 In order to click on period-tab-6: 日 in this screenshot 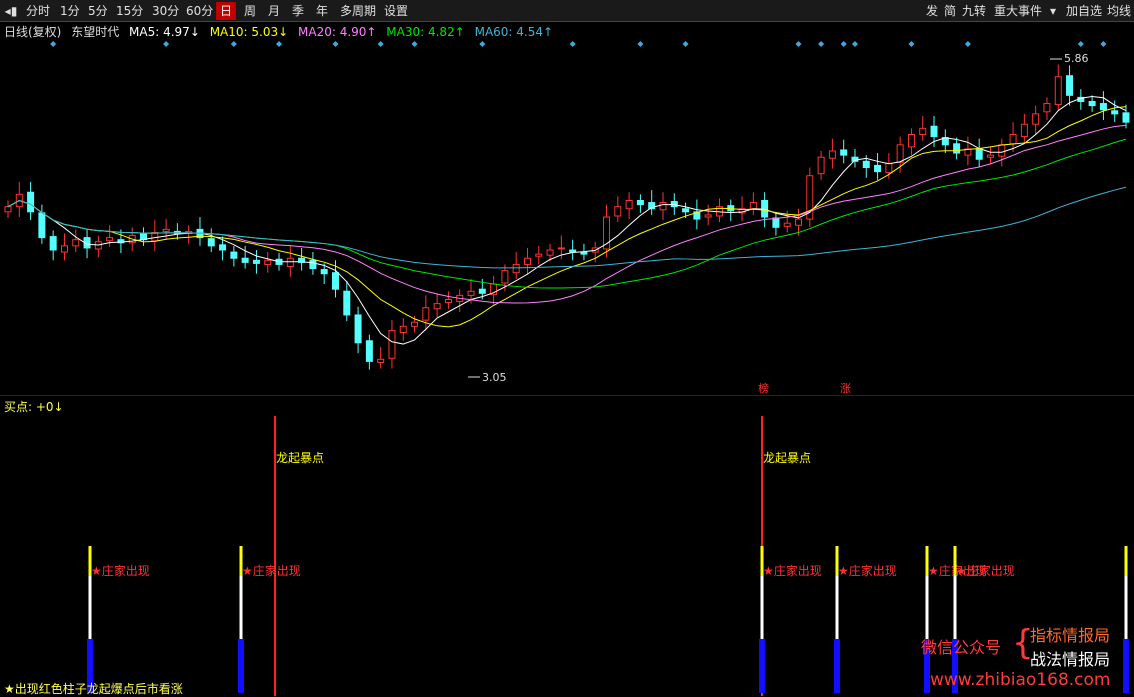, I will do `click(226, 11)`.